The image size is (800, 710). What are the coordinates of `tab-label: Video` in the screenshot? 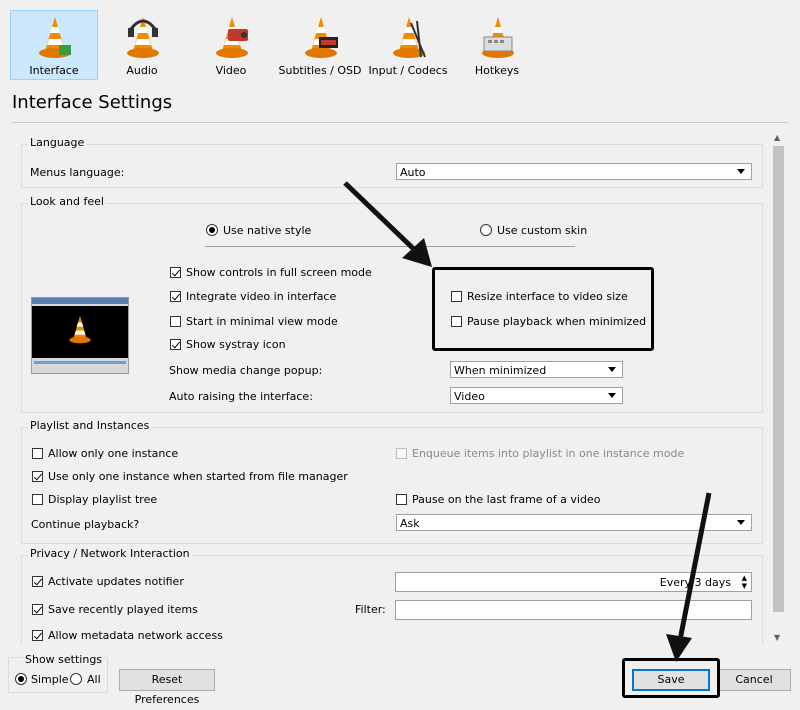 It's located at (231, 70).